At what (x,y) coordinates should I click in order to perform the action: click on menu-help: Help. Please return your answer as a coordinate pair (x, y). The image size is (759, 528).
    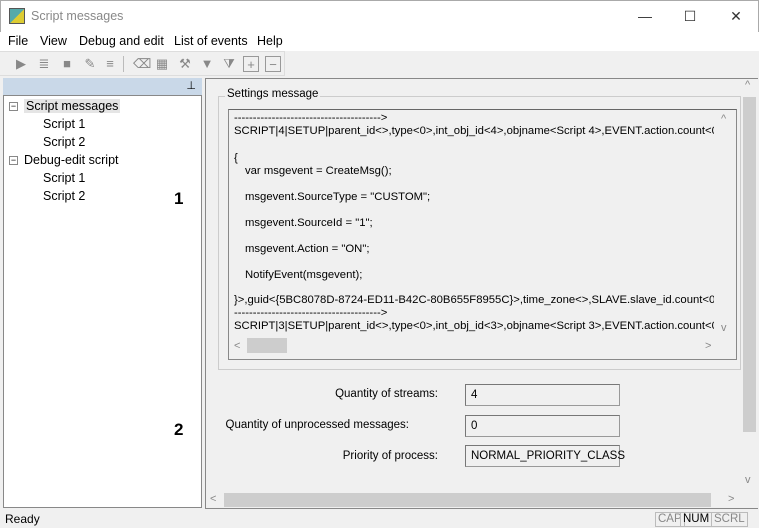
    Looking at the image, I should click on (270, 41).